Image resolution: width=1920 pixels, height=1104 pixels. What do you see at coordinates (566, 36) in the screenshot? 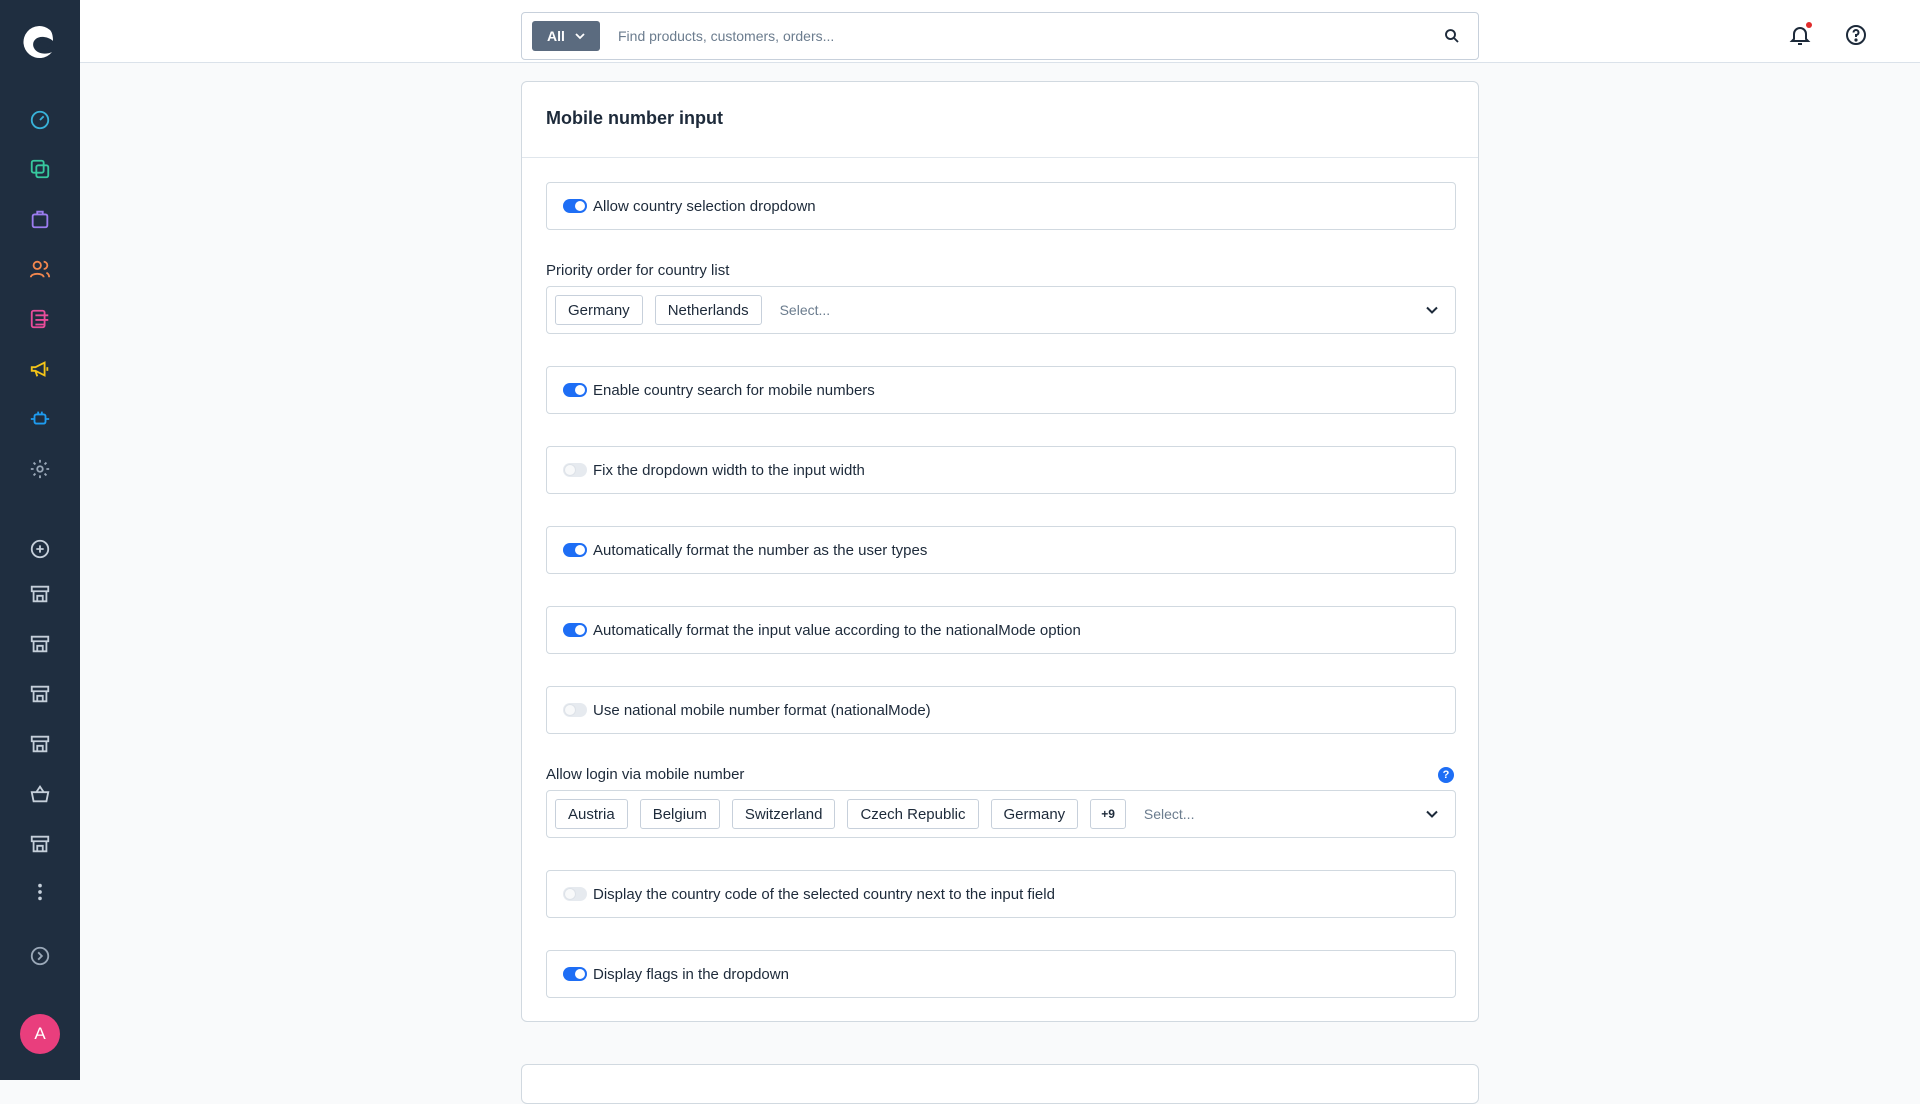
I see `search-scope-dropdown: All` at bounding box center [566, 36].